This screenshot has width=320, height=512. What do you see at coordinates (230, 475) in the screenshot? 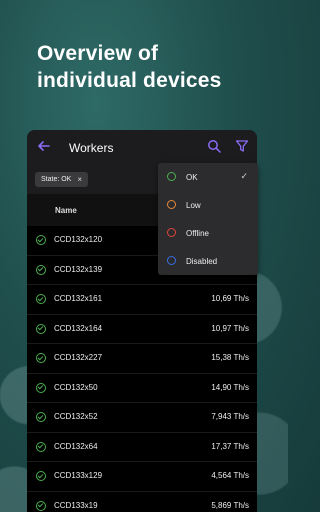
I see `worker-hashrate: 4,564 Th/s` at bounding box center [230, 475].